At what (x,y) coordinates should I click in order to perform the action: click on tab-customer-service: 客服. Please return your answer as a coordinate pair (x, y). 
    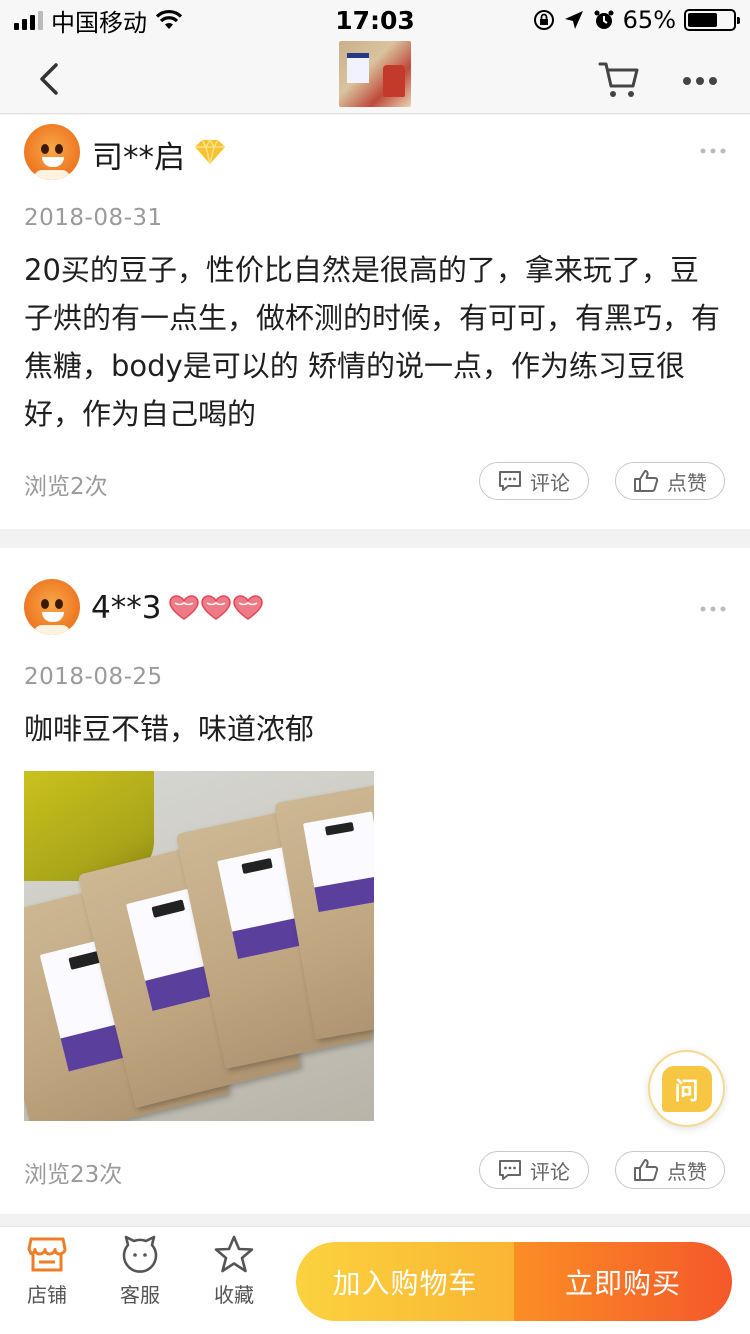
    Looking at the image, I should click on (140, 1271).